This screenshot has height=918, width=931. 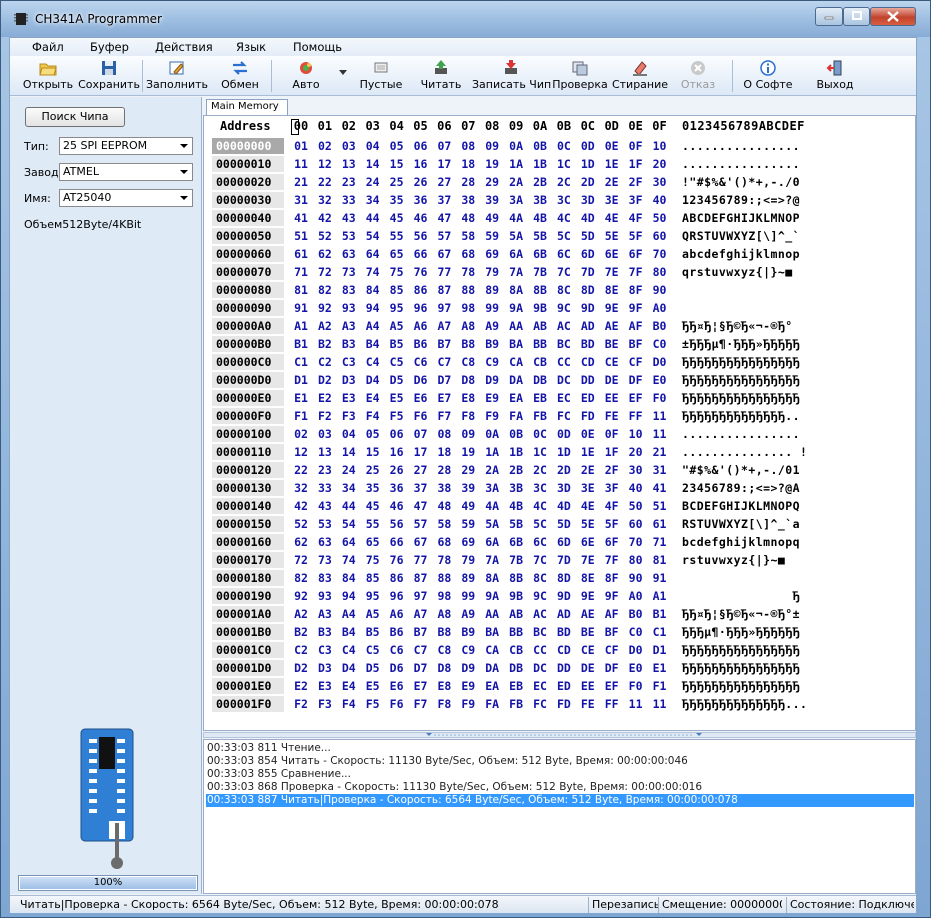 What do you see at coordinates (540, 272) in the screenshot?
I see `hex-byte: 7B` at bounding box center [540, 272].